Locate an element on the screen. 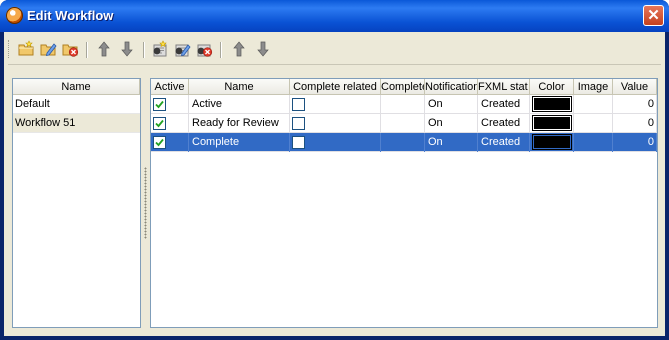  new-workflow-button is located at coordinates (26, 49).